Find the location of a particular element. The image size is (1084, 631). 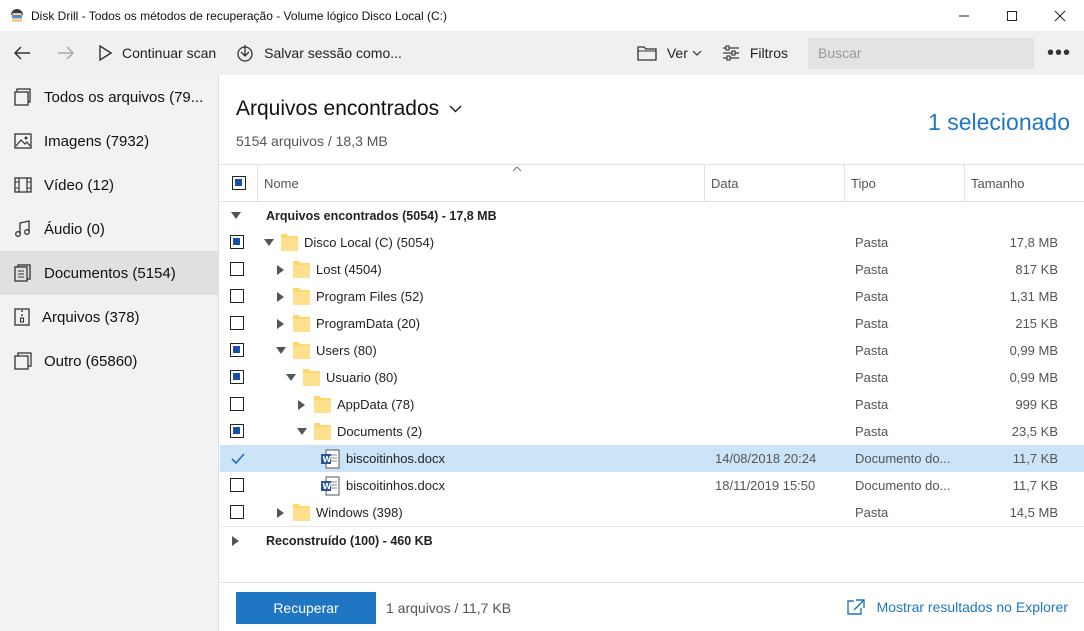

column-type-label: Tipo is located at coordinates (863, 183).